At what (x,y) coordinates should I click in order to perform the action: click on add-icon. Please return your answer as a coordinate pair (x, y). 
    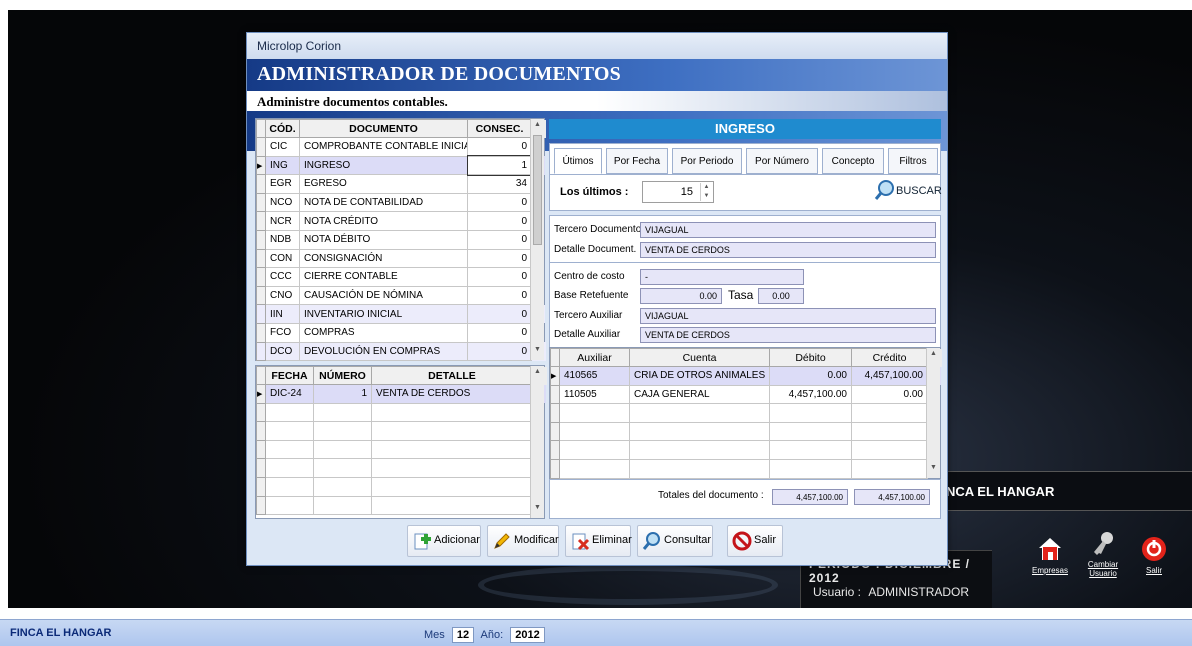
    Looking at the image, I should click on (422, 541).